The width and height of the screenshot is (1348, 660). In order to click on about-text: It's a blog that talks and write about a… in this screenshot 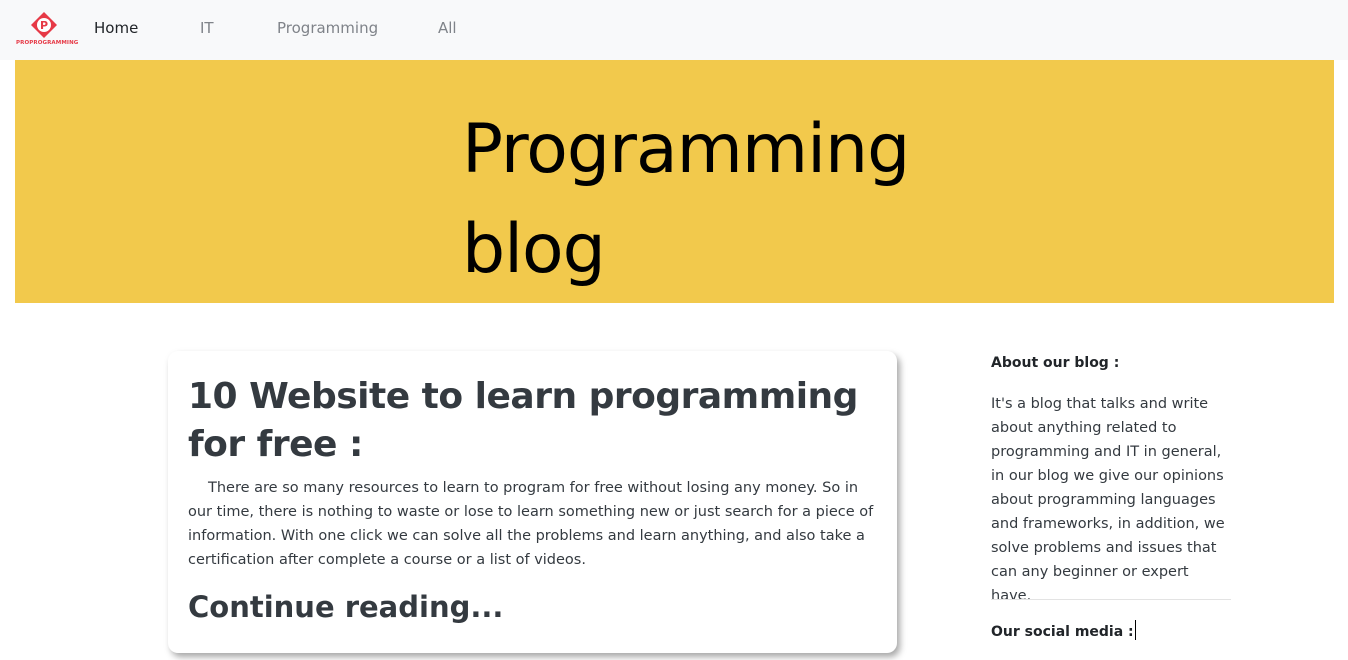, I will do `click(1108, 500)`.